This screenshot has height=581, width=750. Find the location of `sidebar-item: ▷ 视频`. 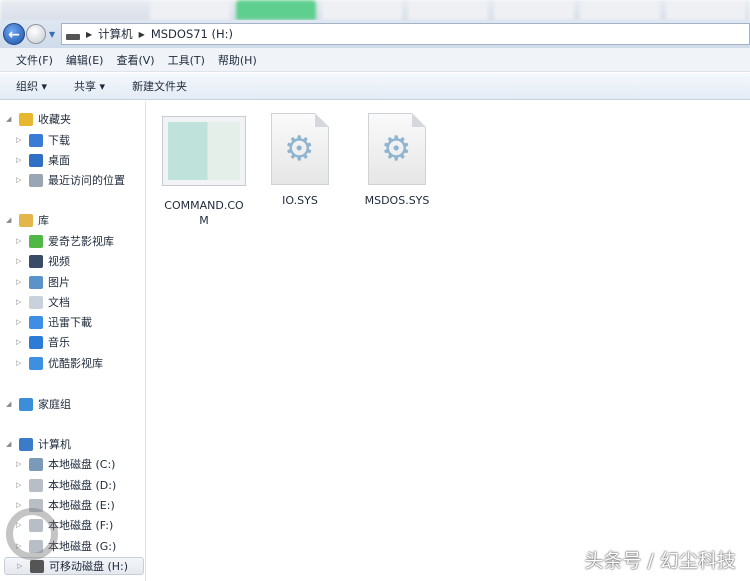

sidebar-item: ▷ 视频 is located at coordinates (43, 261).